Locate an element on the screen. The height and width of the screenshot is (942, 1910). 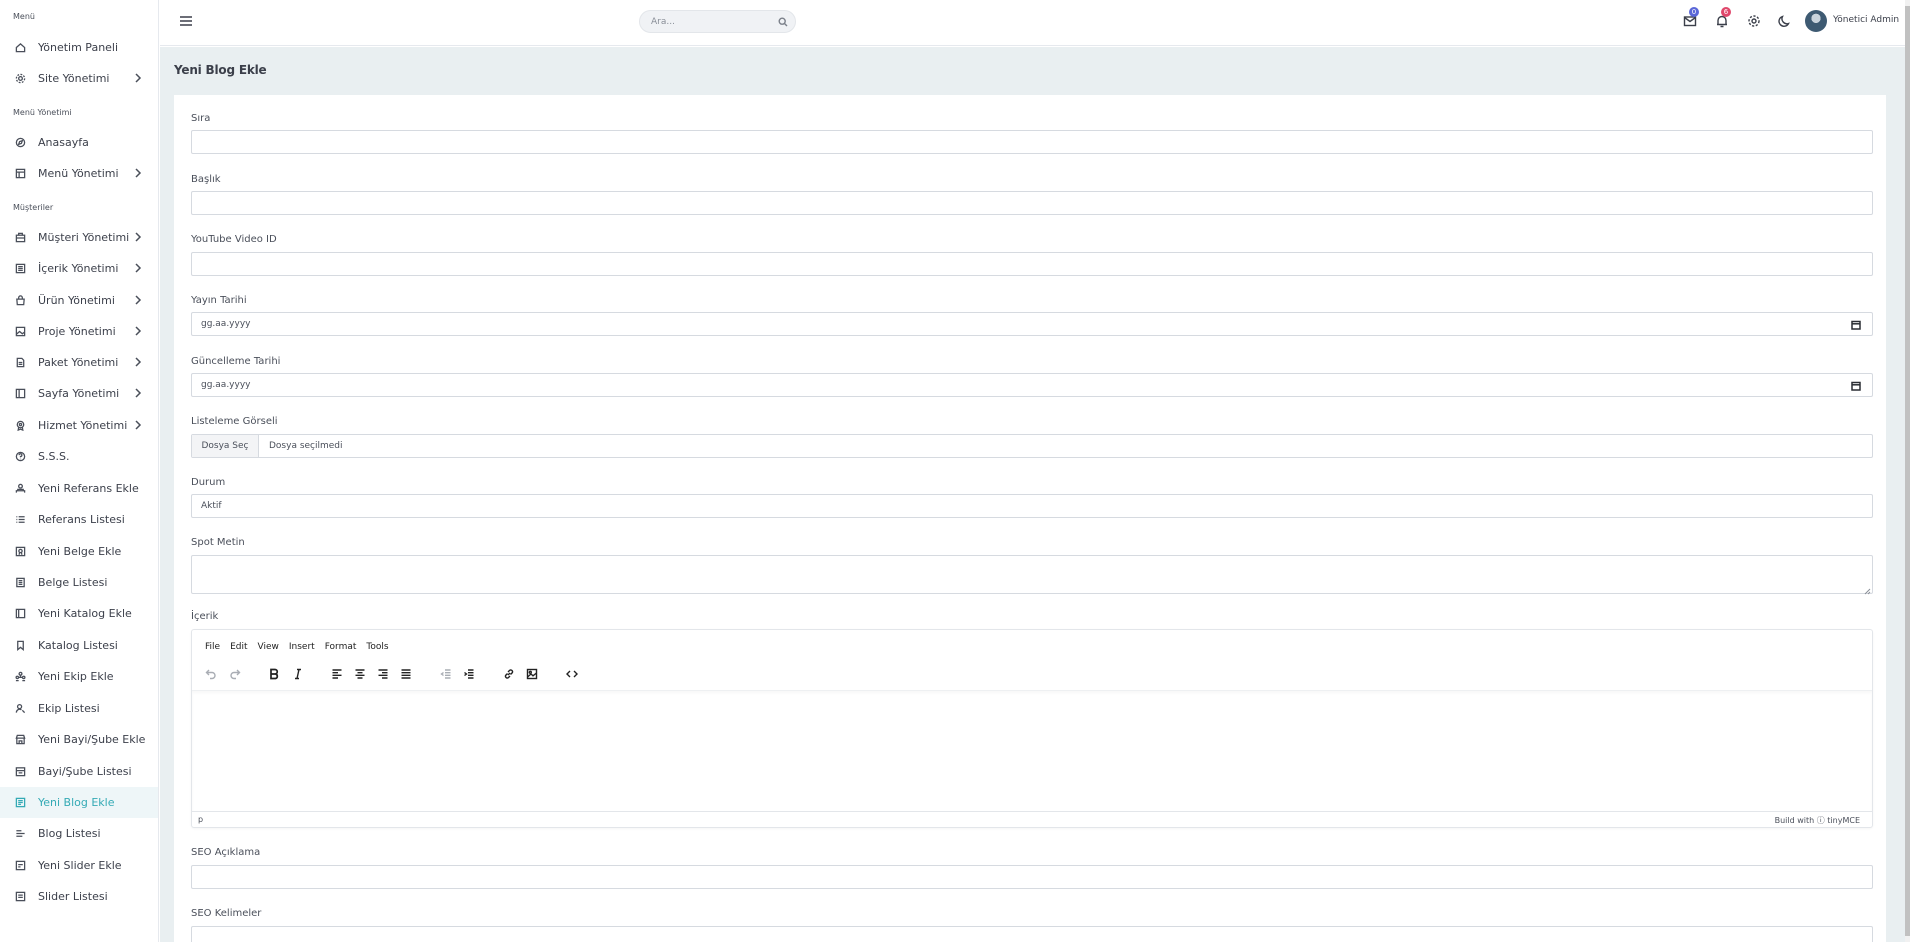
editor-menu-format: Format is located at coordinates (341, 647).